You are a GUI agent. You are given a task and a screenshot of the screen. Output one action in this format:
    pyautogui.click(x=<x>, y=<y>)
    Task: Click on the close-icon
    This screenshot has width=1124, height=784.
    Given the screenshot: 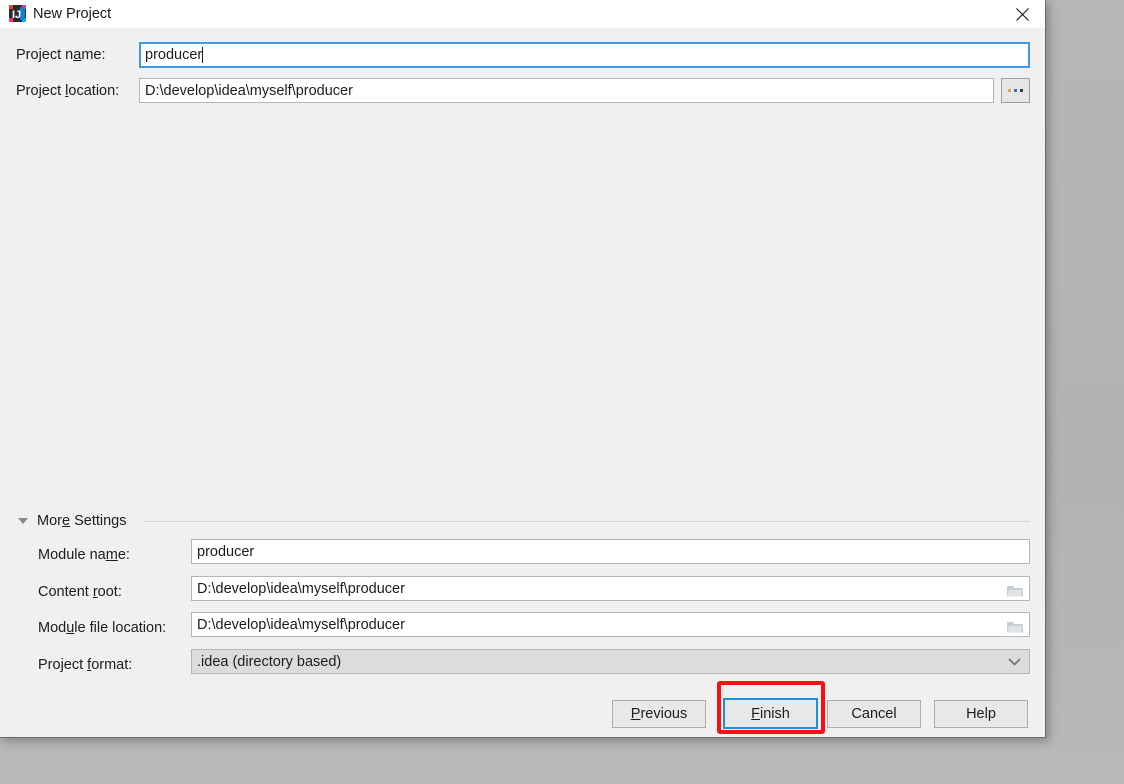 What is the action you would take?
    pyautogui.click(x=1022, y=14)
    